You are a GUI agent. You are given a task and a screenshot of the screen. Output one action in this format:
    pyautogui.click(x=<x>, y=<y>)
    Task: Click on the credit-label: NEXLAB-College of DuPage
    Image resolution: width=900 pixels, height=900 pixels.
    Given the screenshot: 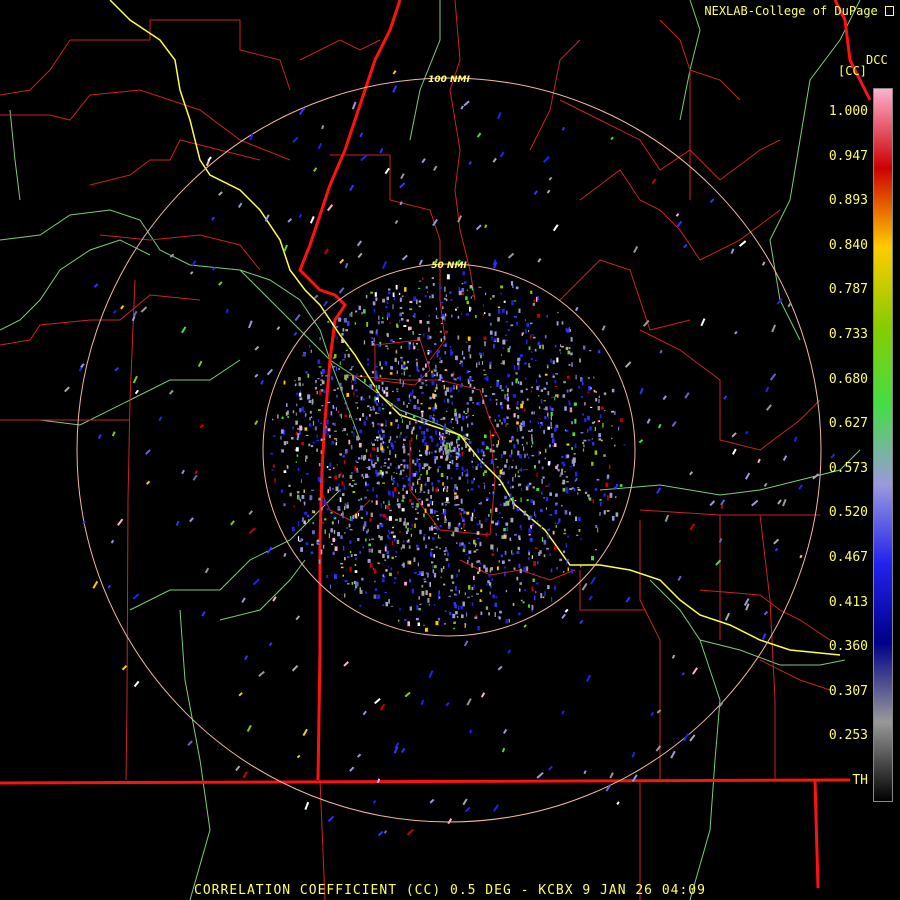 What is the action you would take?
    pyautogui.click(x=791, y=11)
    